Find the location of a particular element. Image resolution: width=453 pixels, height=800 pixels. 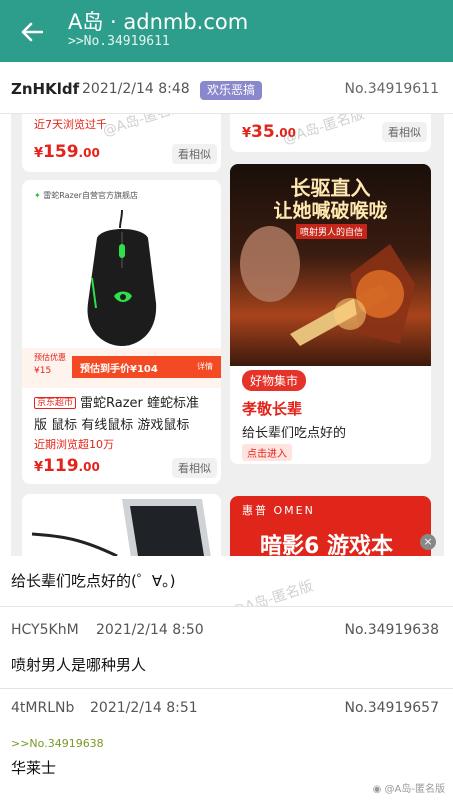

omen-slogan: 暗影6 游戏本 is located at coordinates (326, 545).